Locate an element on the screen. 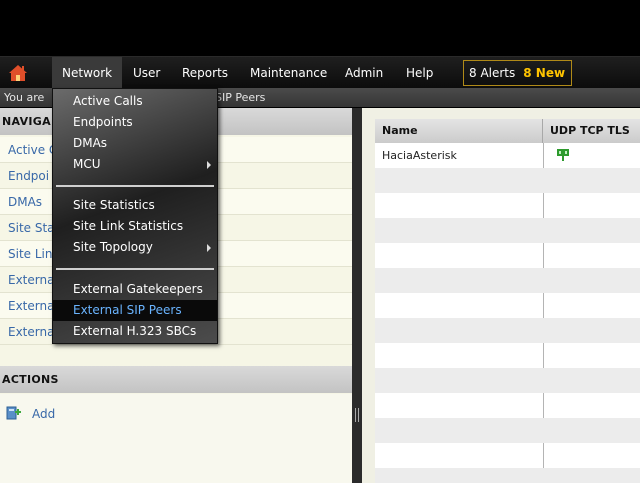 This screenshot has width=640, height=483. menu-item-label: MCU is located at coordinates (87, 164).